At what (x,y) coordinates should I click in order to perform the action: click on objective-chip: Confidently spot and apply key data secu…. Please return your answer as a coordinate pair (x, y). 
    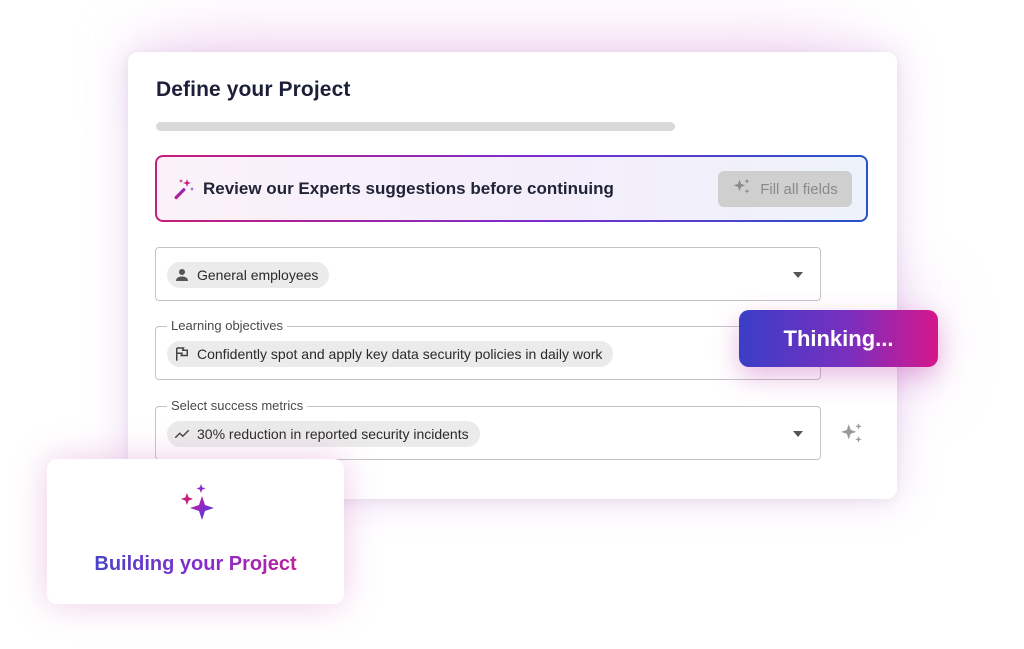
    Looking at the image, I should click on (390, 354).